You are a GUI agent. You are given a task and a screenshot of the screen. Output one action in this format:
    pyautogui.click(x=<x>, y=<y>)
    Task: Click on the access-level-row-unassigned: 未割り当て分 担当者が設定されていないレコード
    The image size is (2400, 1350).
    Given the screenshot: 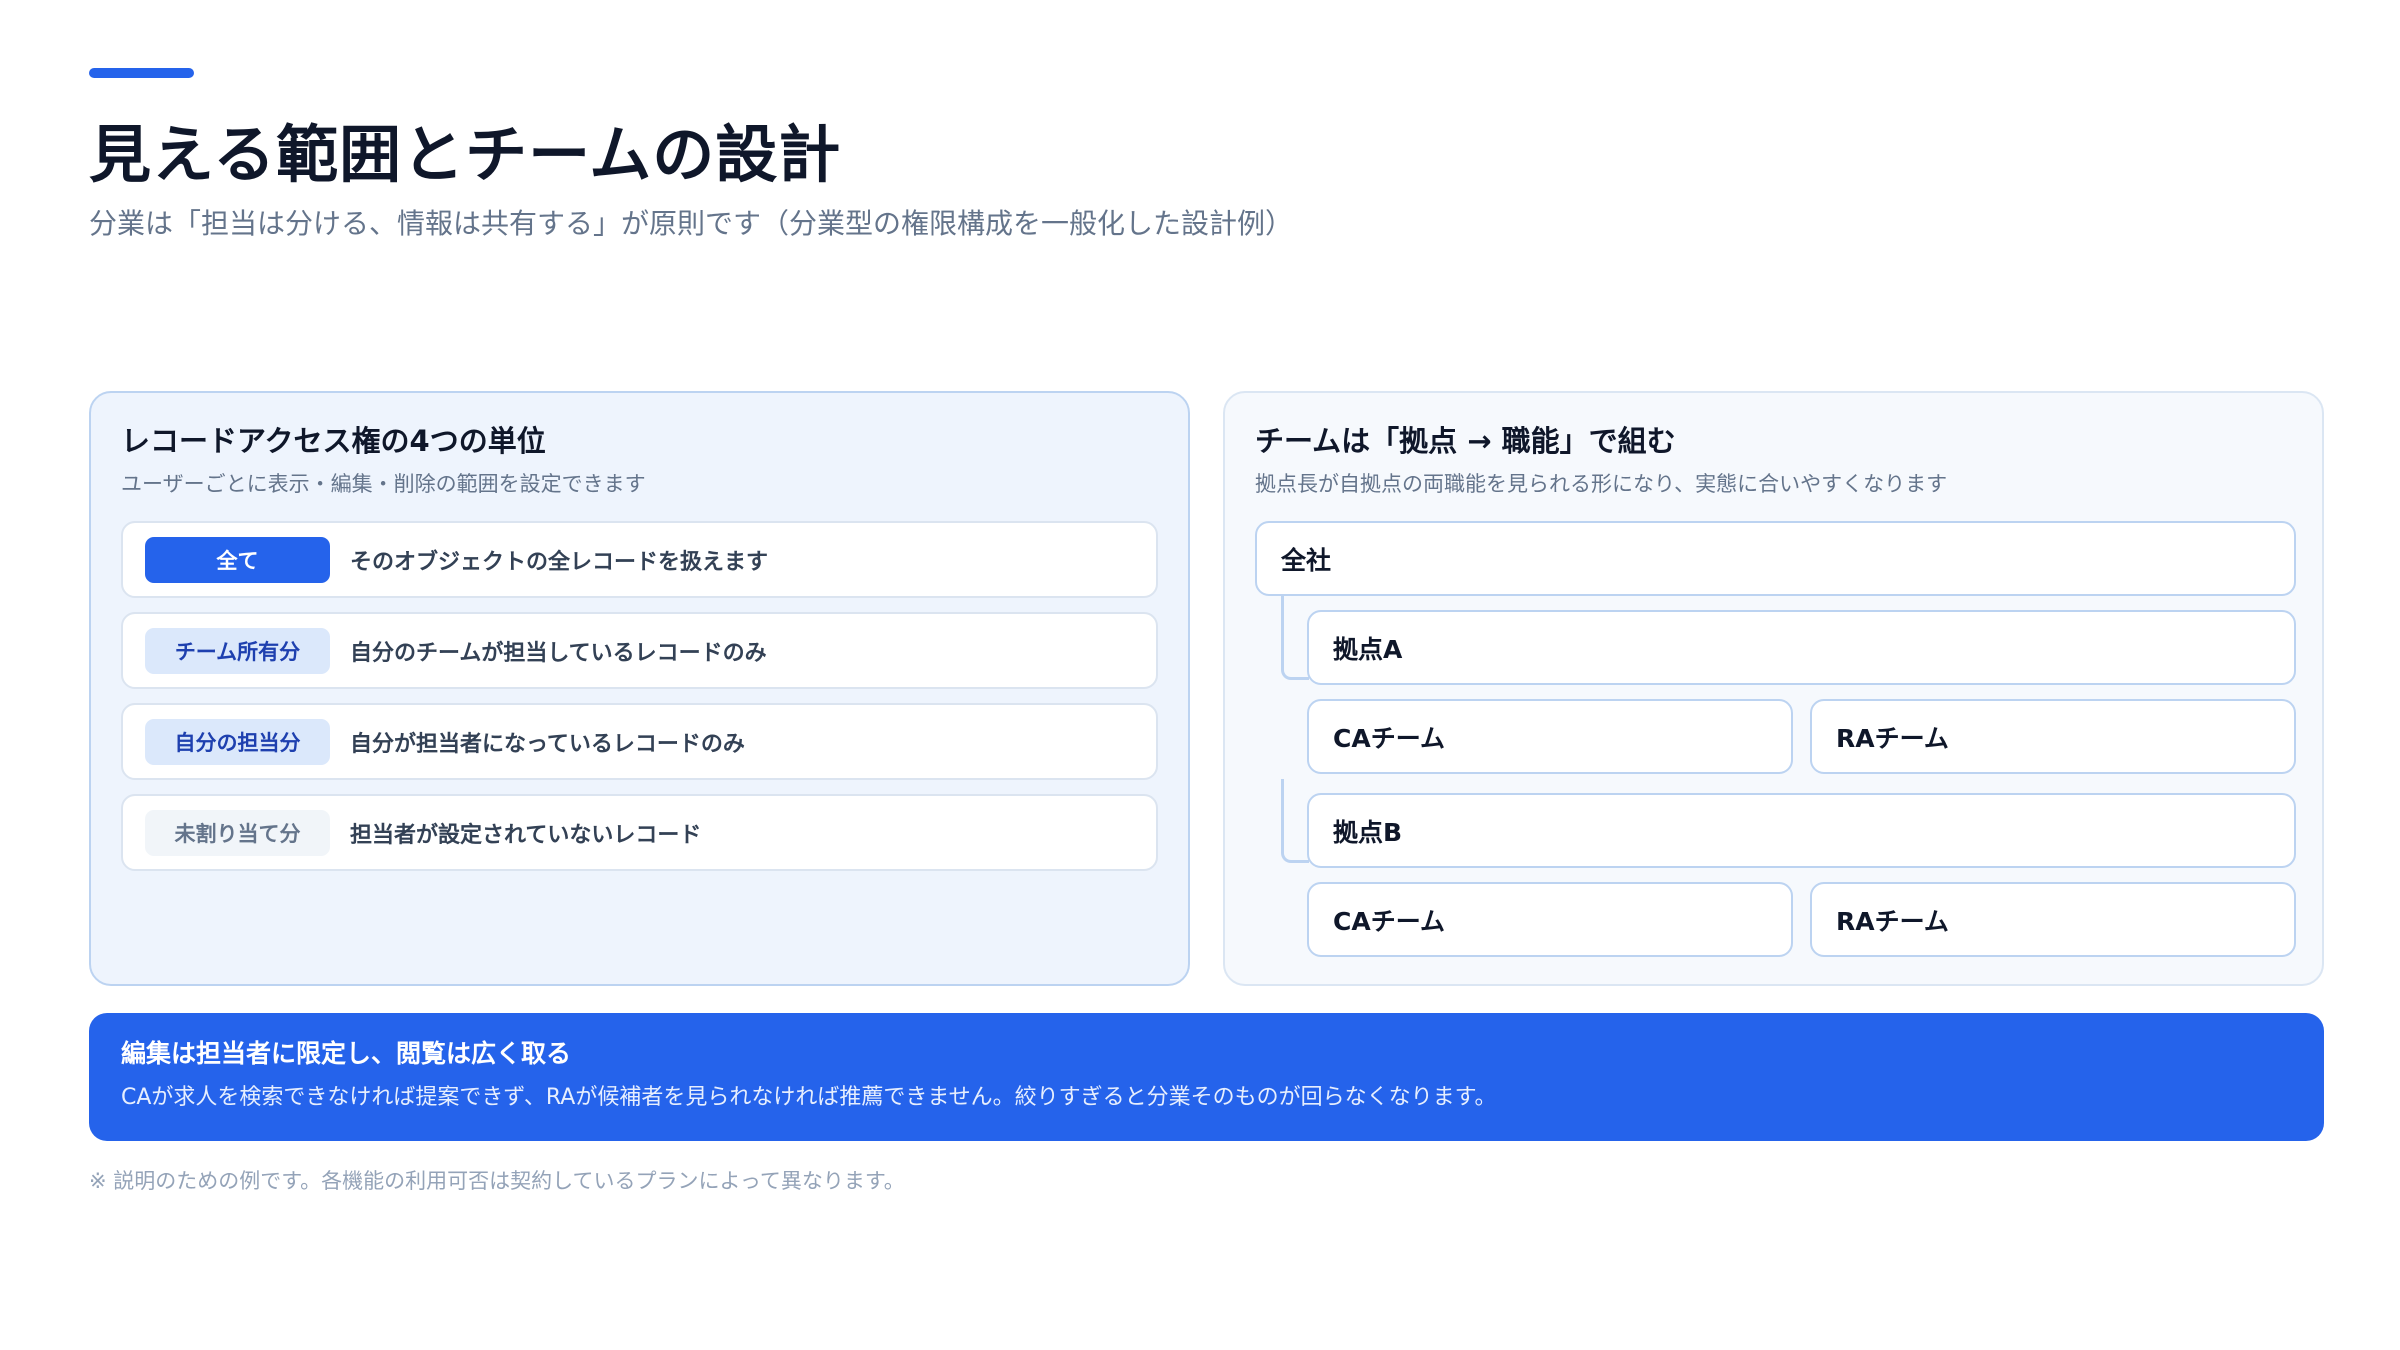 What is the action you would take?
    pyautogui.click(x=639, y=832)
    